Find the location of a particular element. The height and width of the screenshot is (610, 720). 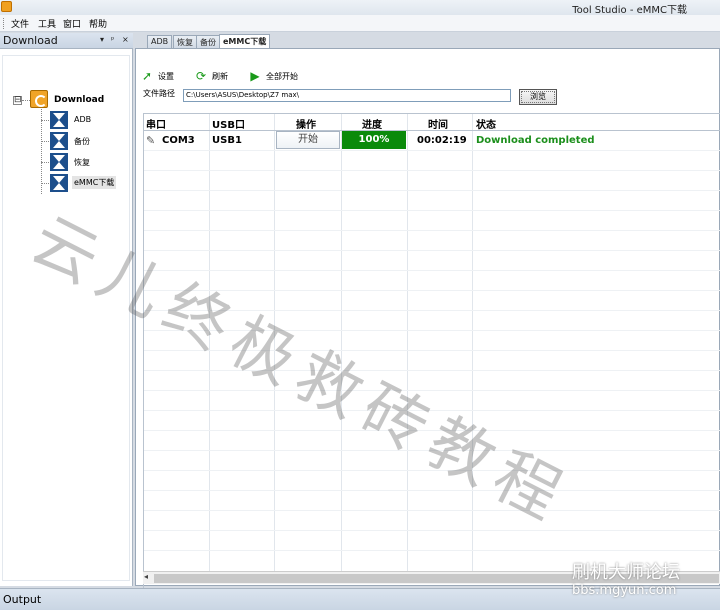

window-title: Tool Studio - eMMC下载 is located at coordinates (629, 10).